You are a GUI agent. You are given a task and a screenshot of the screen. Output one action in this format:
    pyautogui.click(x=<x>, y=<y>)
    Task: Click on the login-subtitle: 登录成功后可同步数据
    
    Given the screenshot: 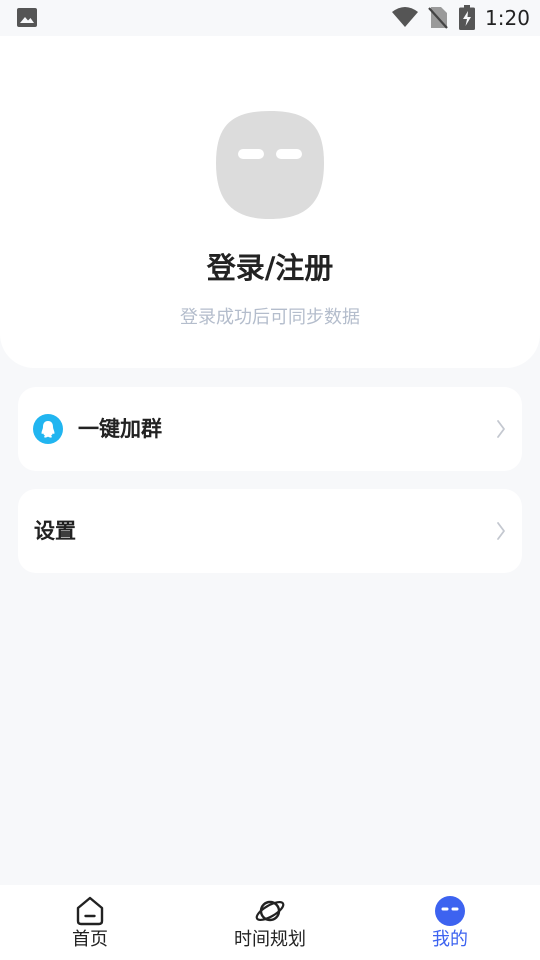 What is the action you would take?
    pyautogui.click(x=270, y=317)
    